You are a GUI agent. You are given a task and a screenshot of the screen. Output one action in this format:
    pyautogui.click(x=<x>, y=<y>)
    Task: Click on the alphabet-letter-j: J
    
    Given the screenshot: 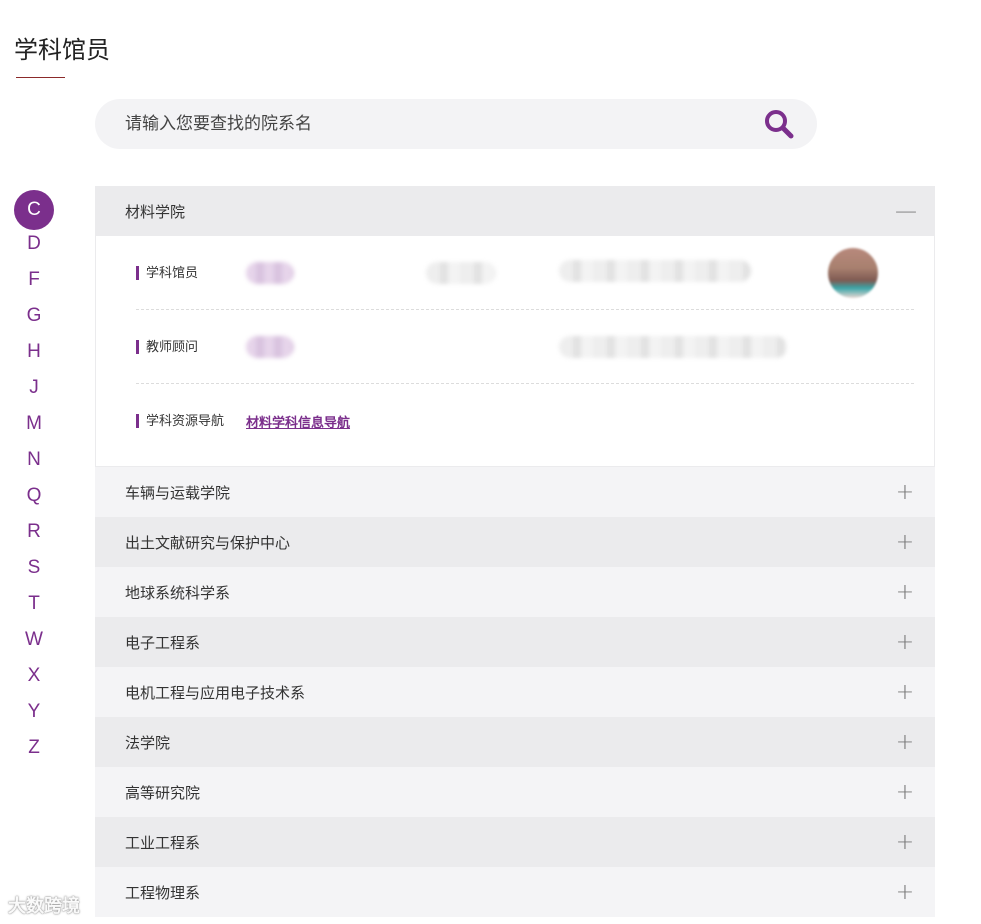 What is the action you would take?
    pyautogui.click(x=34, y=388)
    